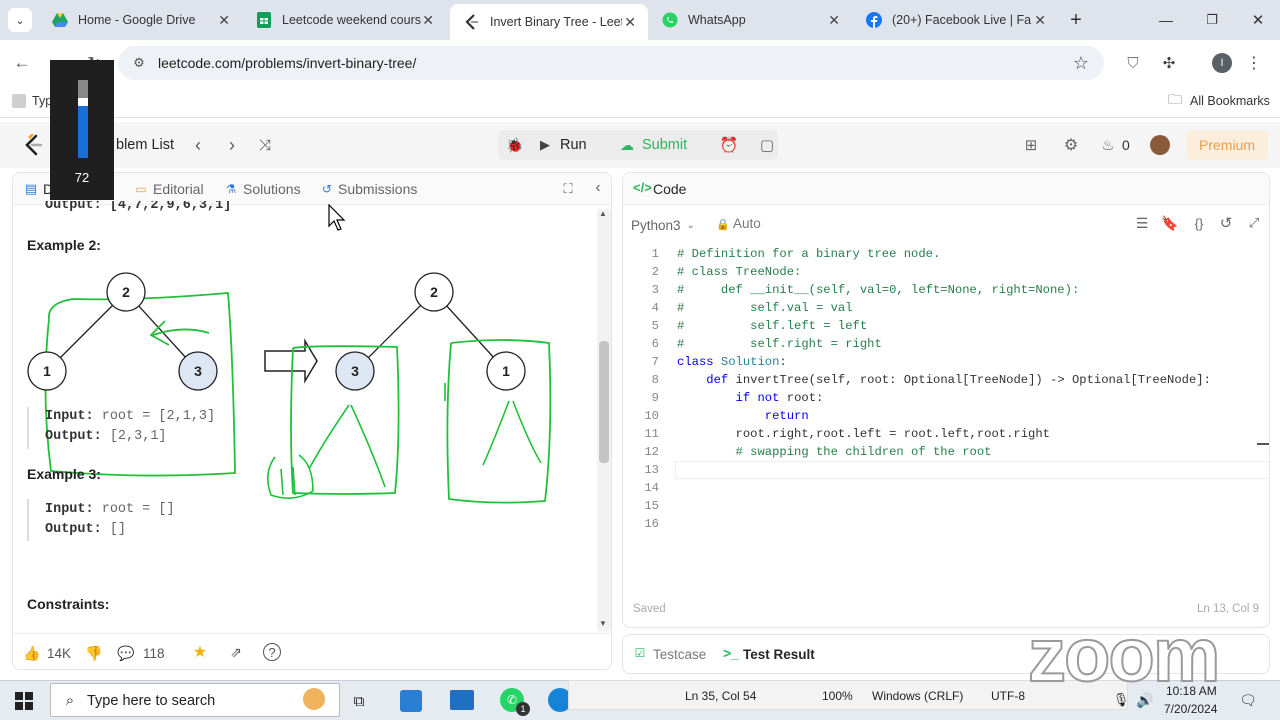  What do you see at coordinates (200, 652) in the screenshot?
I see `favorite-star-icon: ★` at bounding box center [200, 652].